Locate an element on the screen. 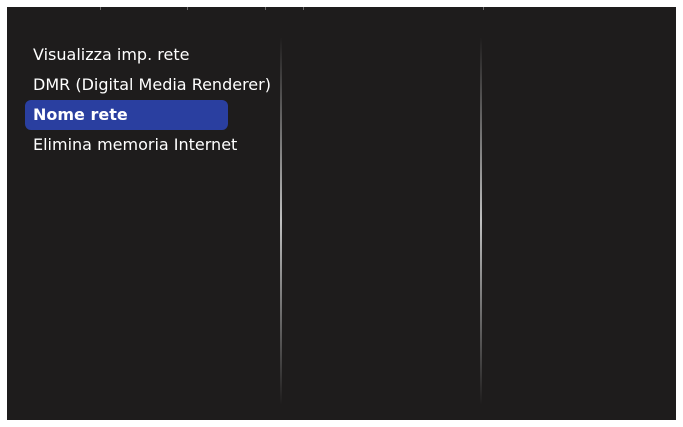 This screenshot has width=683, height=427. top-edge-markers is located at coordinates (341, 9).